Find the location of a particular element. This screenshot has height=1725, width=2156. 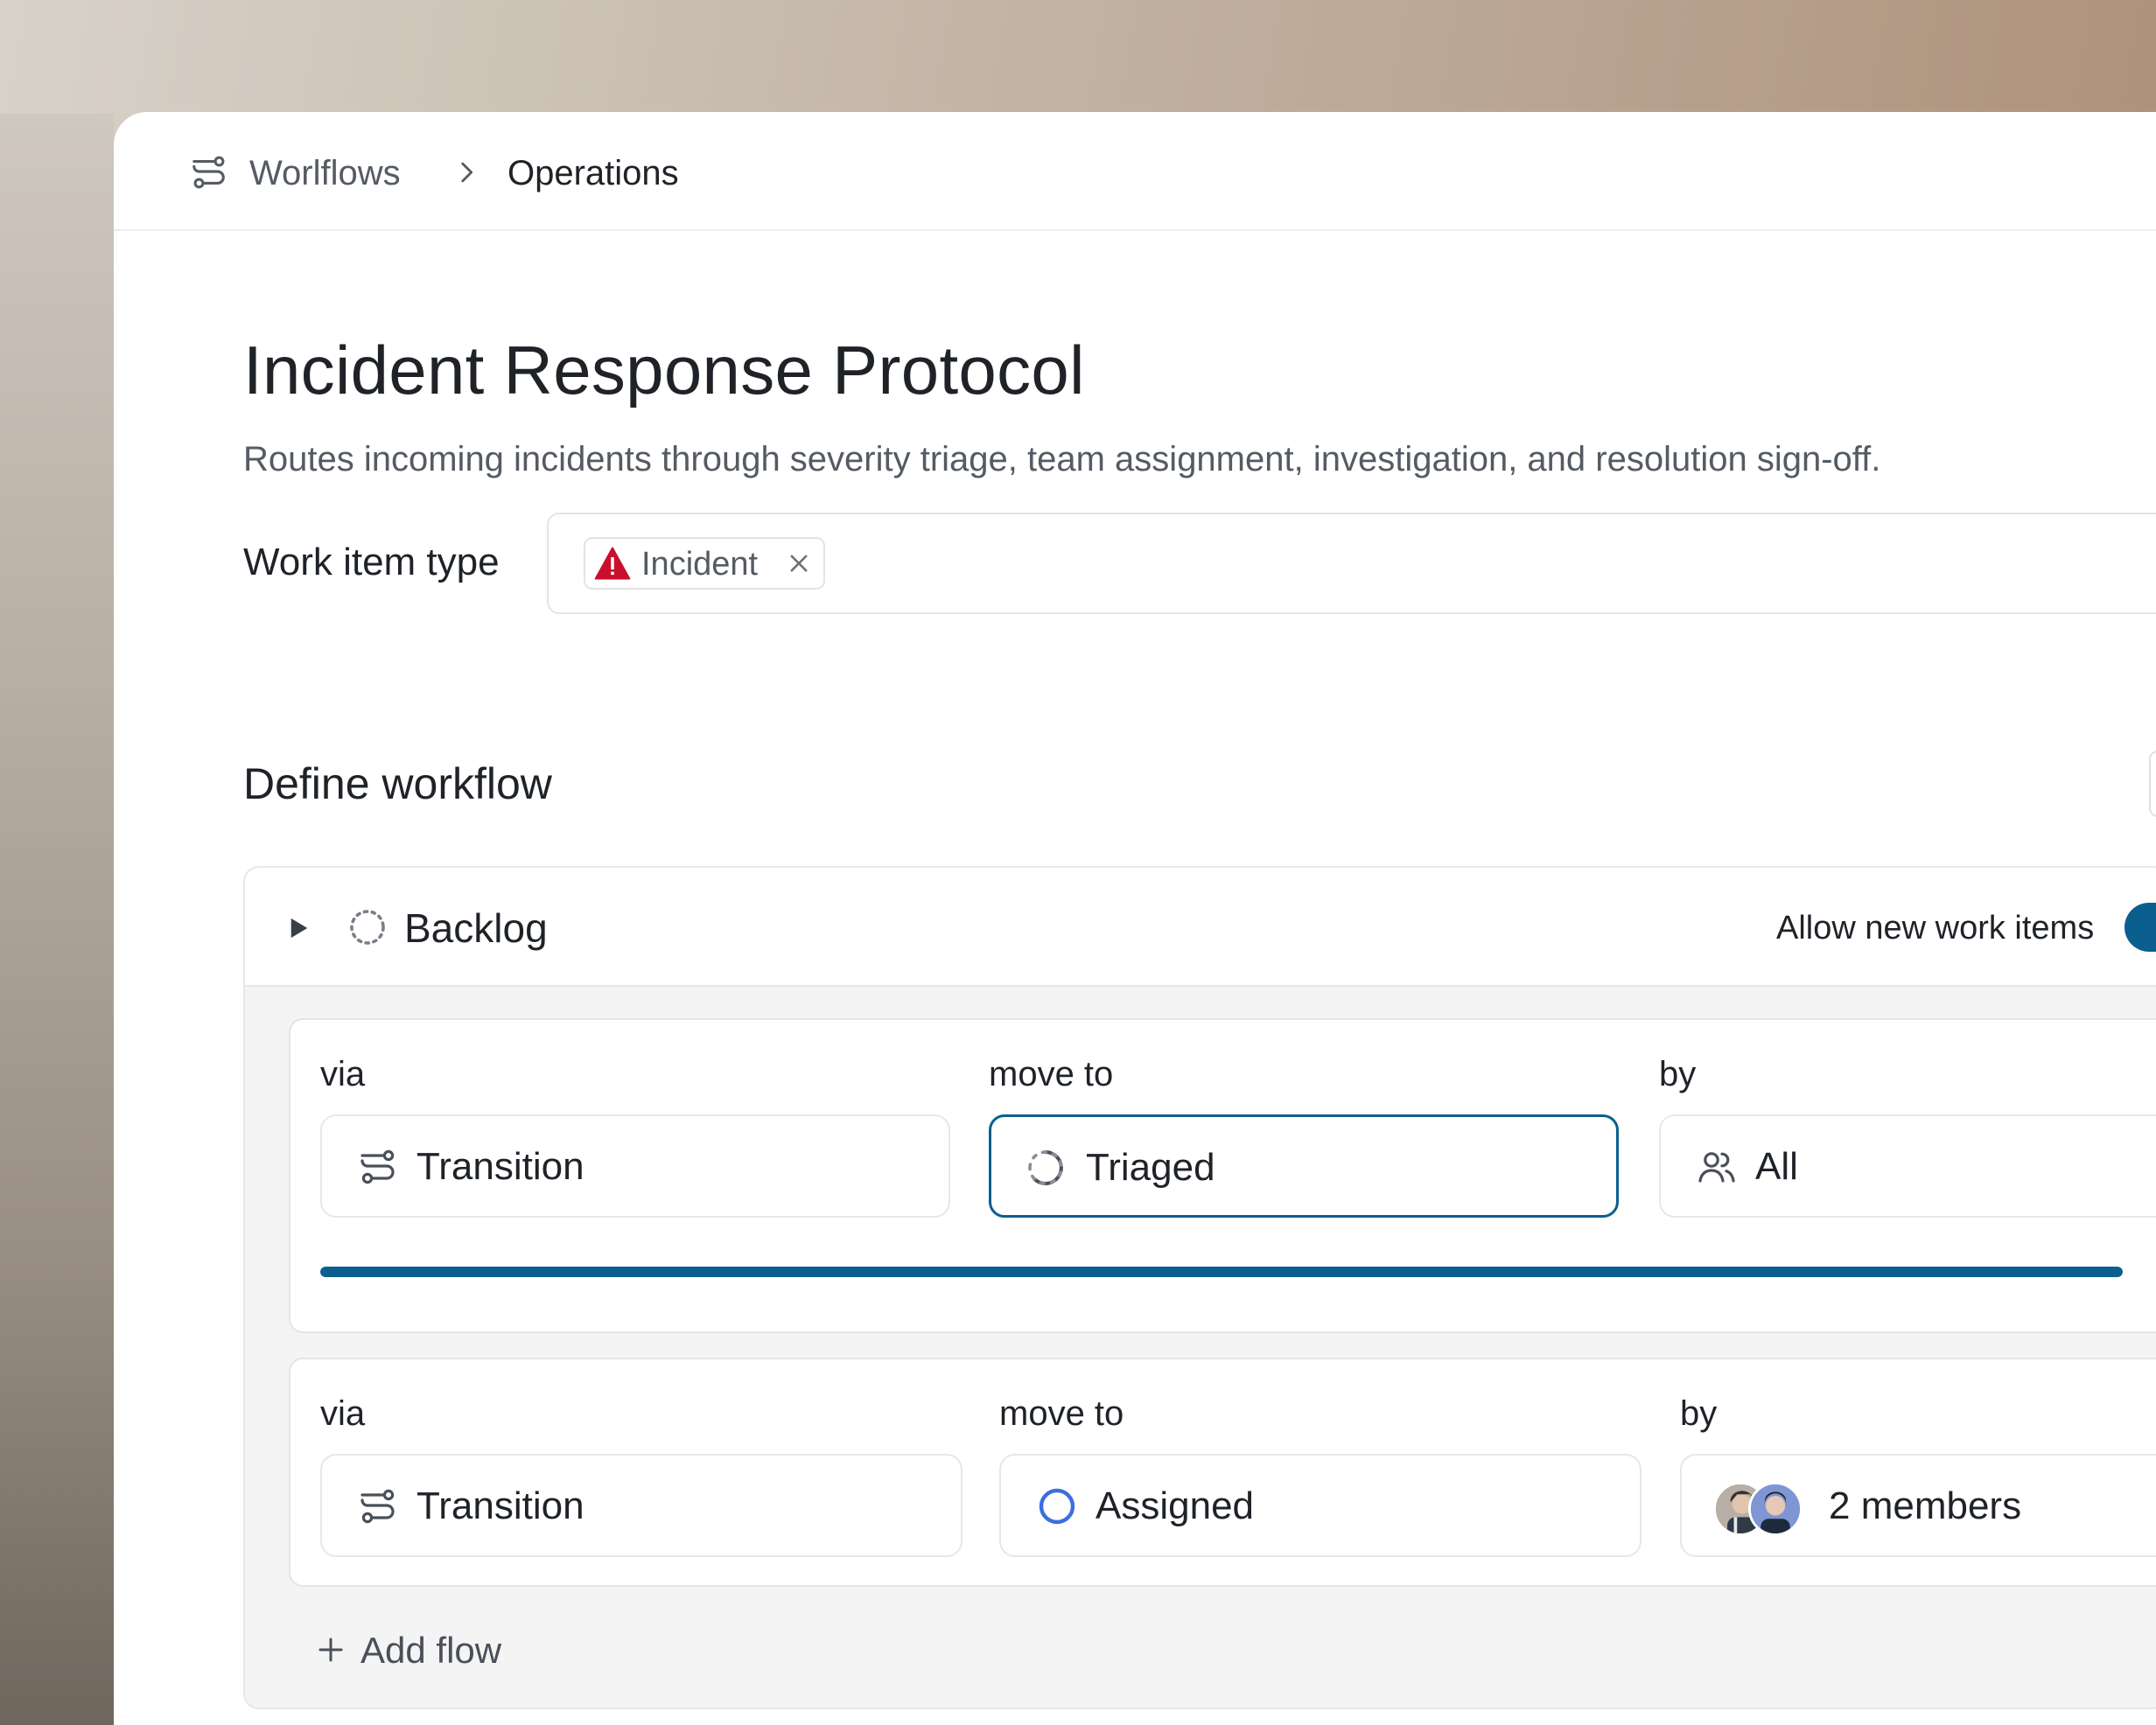

caret-right-icon is located at coordinates (299, 928).